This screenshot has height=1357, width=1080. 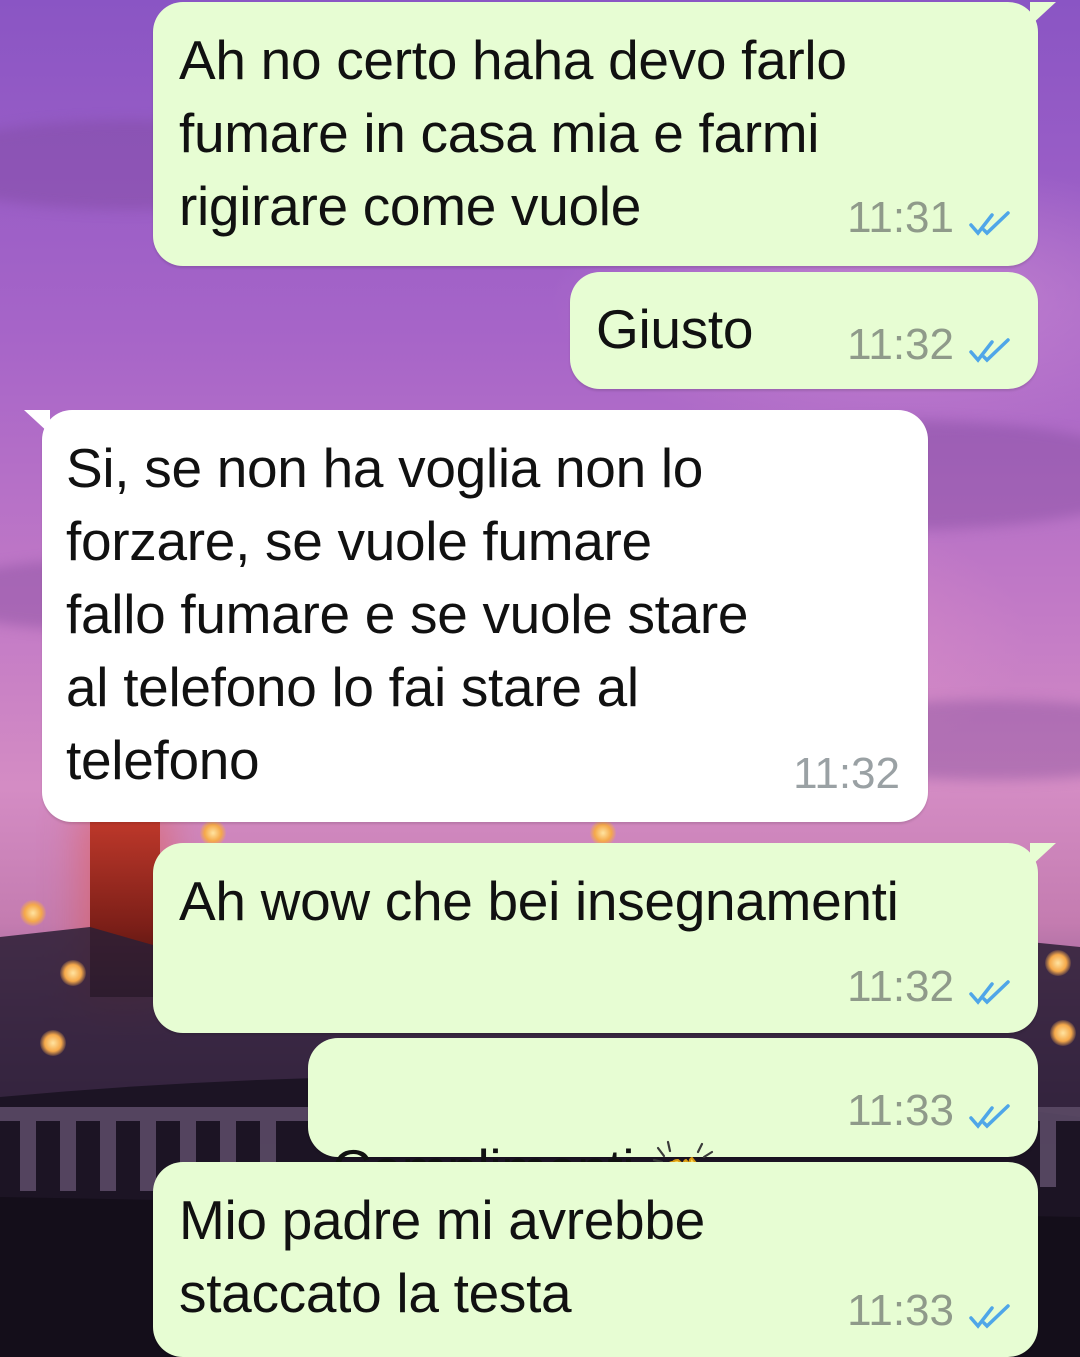 What do you see at coordinates (673, 1121) in the screenshot?
I see `outgoing-message: Complimenti 11:33` at bounding box center [673, 1121].